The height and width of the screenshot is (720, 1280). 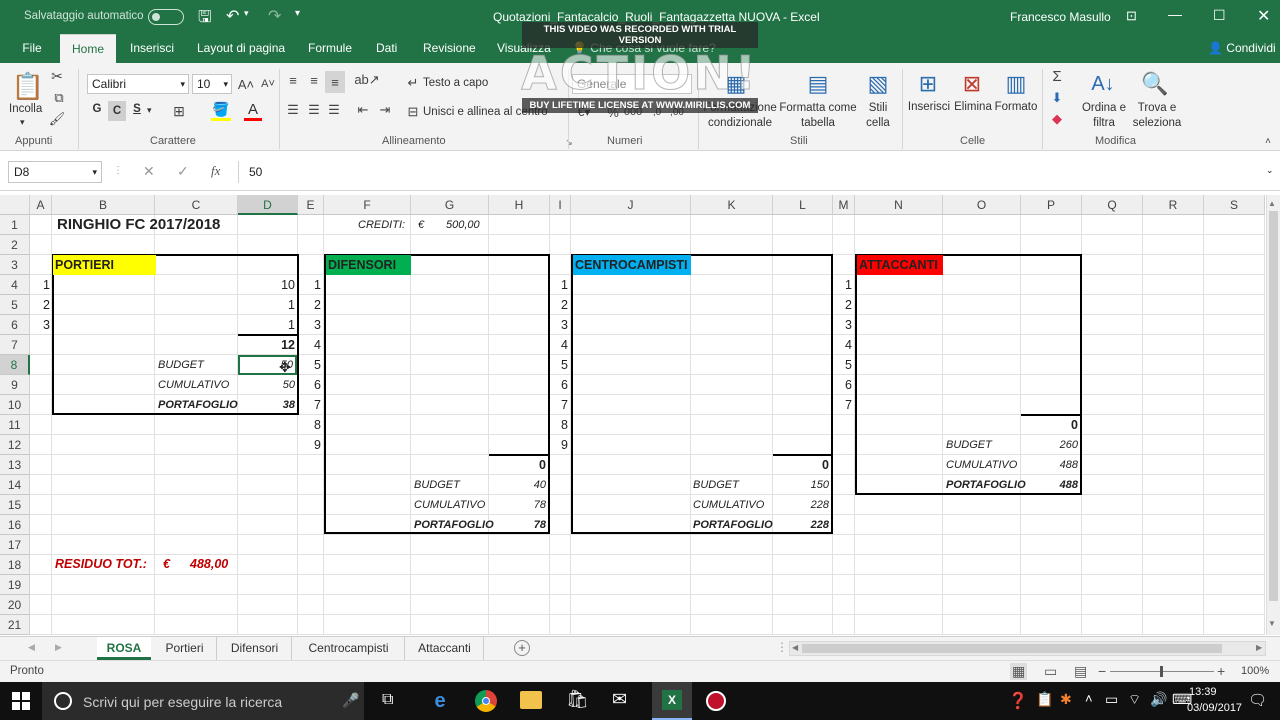 What do you see at coordinates (631, 205) in the screenshot?
I see `column-header-j: J` at bounding box center [631, 205].